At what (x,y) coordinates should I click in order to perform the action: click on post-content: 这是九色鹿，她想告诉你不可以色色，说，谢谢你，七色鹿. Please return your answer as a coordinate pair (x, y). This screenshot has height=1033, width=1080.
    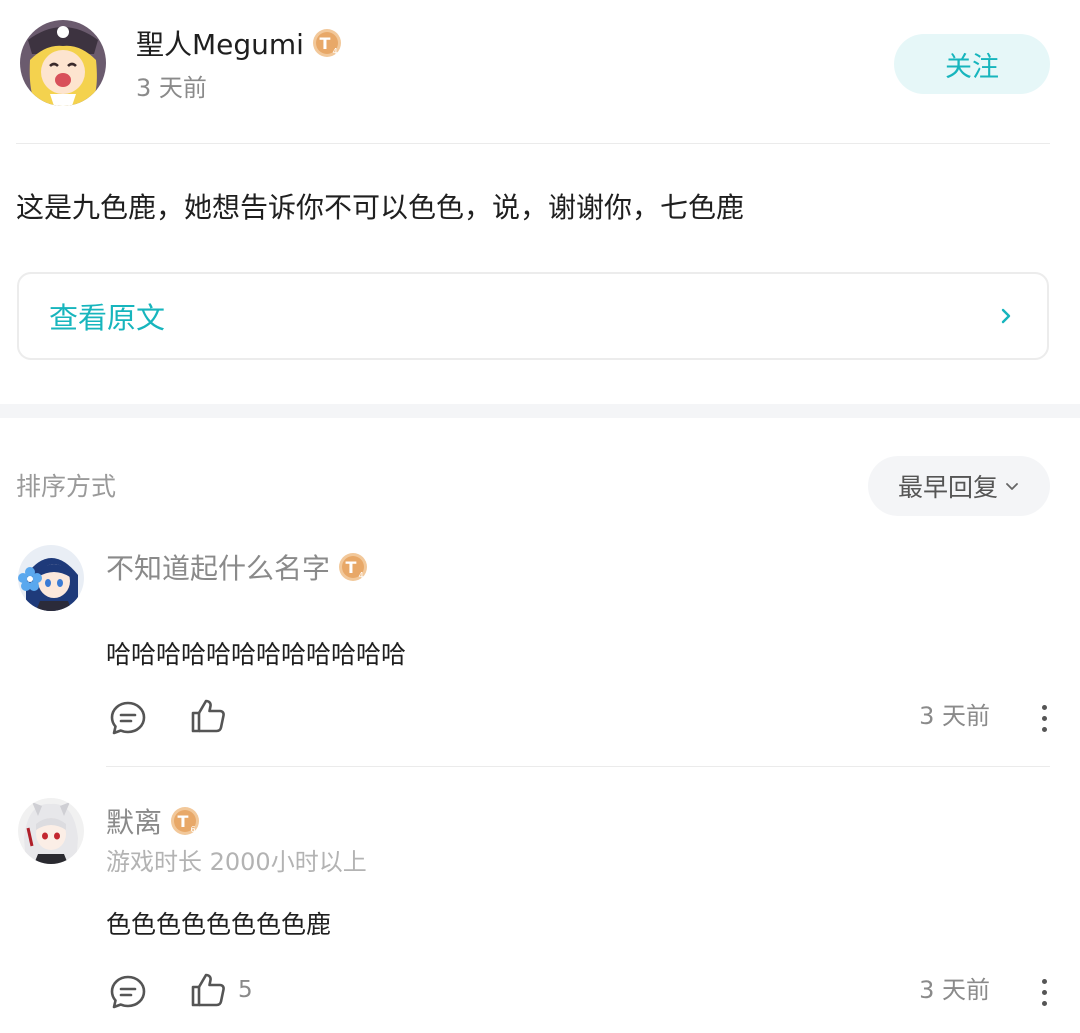
    Looking at the image, I should click on (380, 207).